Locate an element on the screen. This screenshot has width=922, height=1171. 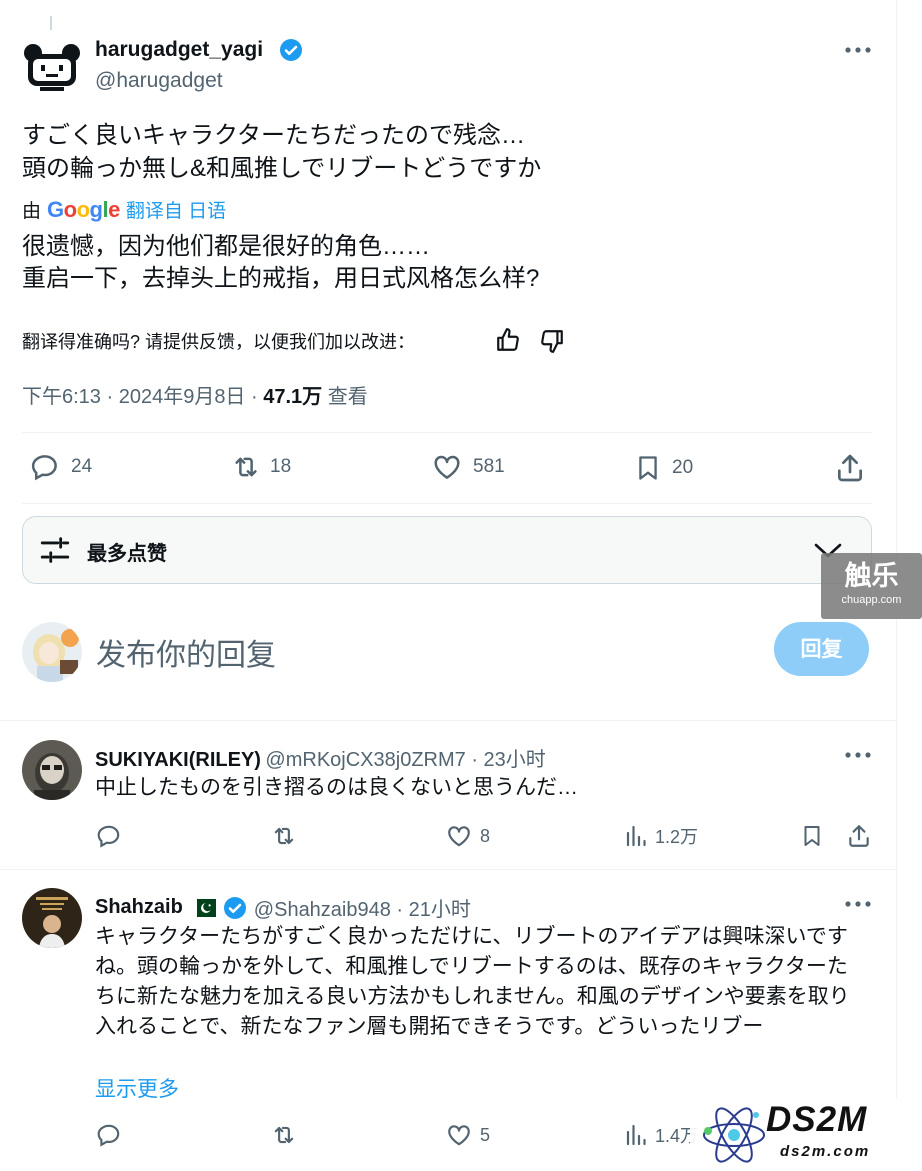
author-handle: @harugadget is located at coordinates (159, 81).